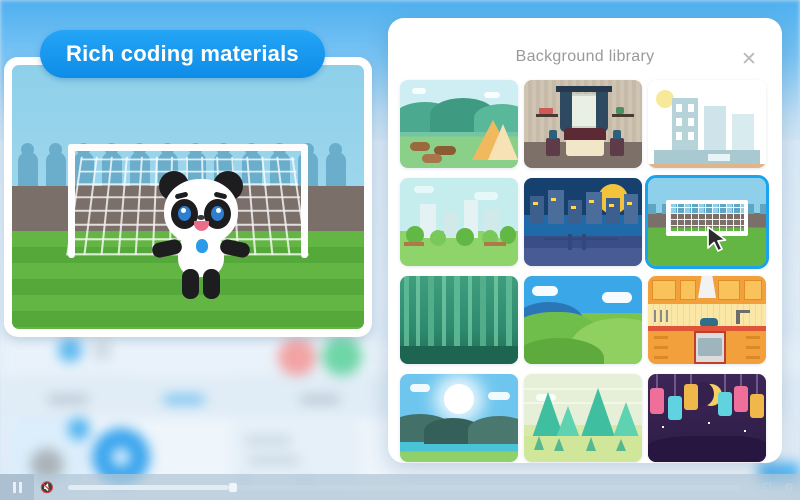 This screenshot has width=800, height=500. Describe the element at coordinates (404, 487) in the screenshot. I see `progress-bar` at that location.